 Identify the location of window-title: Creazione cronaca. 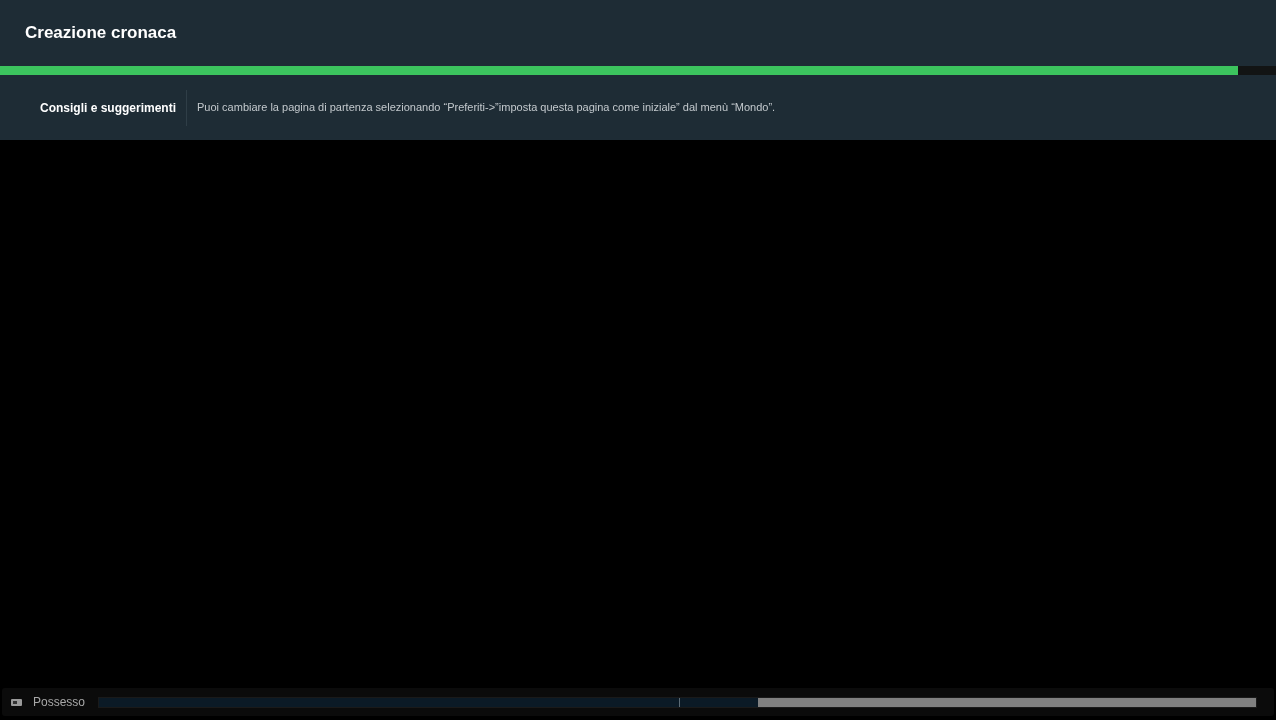
(101, 33).